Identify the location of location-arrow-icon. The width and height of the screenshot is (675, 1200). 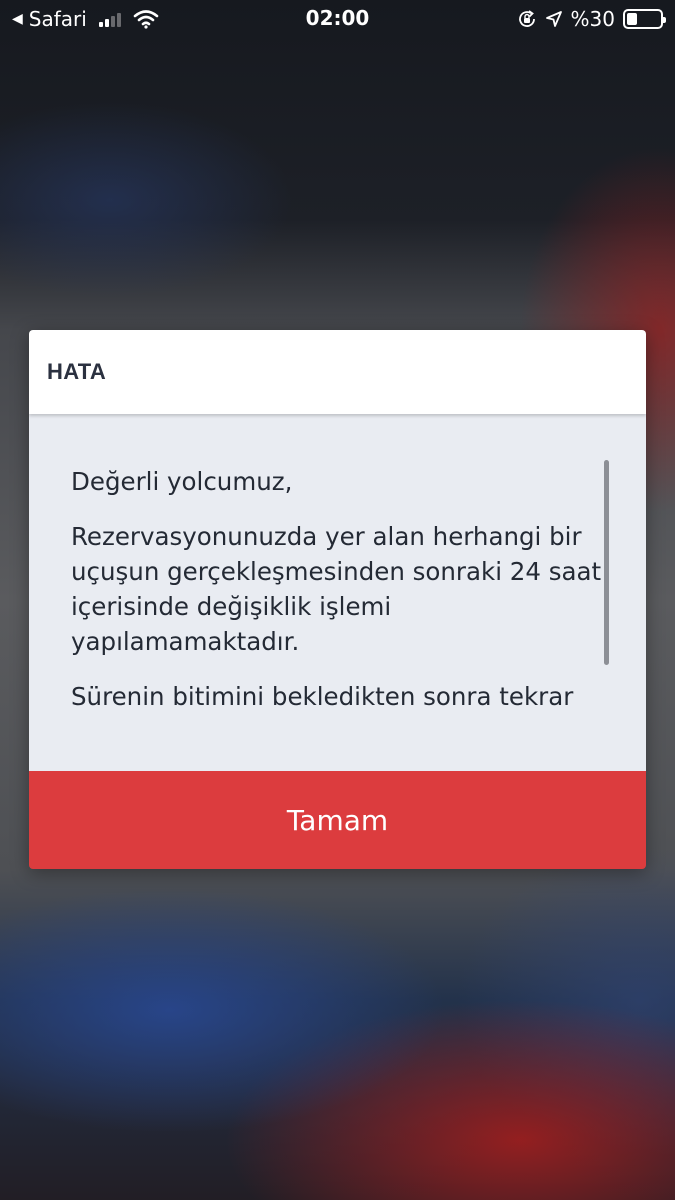
(553, 19).